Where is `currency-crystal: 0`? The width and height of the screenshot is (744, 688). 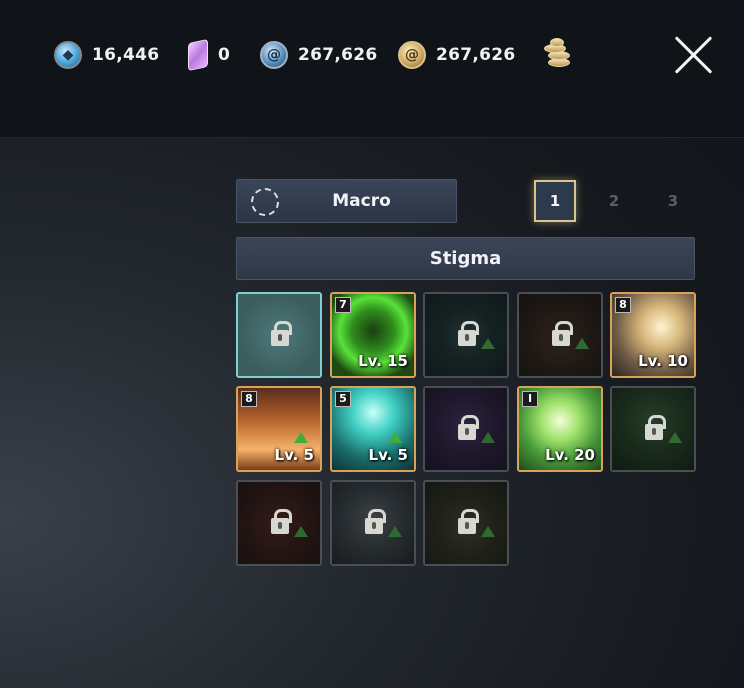
currency-crystal: 0 is located at coordinates (209, 55).